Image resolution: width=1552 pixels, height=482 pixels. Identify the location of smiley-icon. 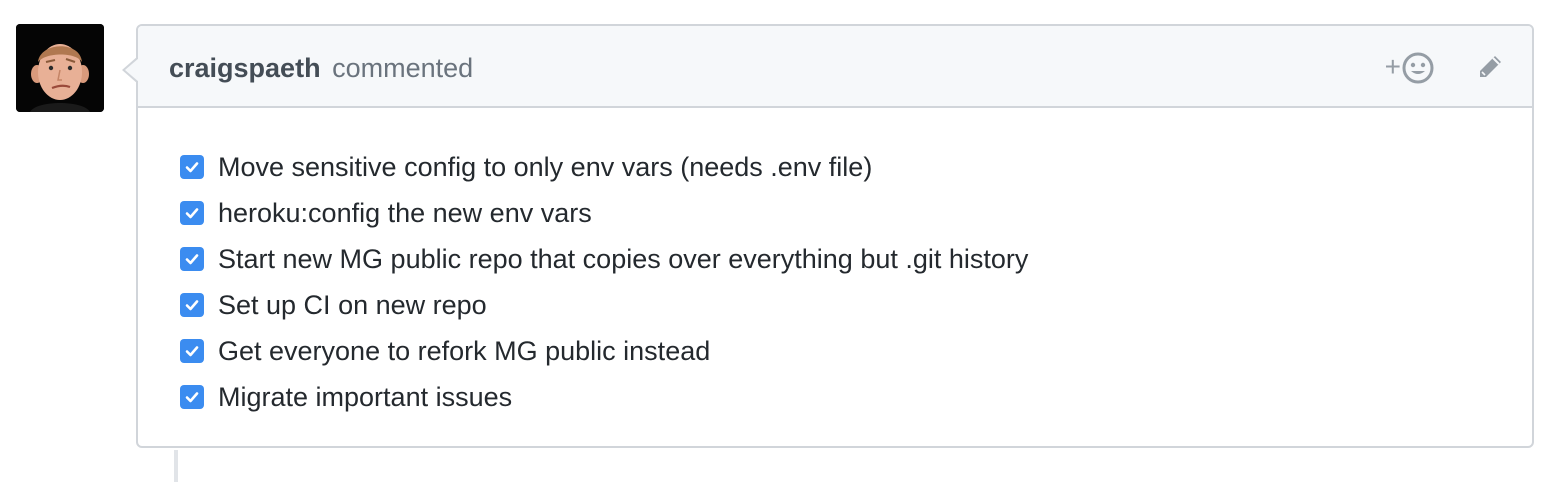
(1418, 68).